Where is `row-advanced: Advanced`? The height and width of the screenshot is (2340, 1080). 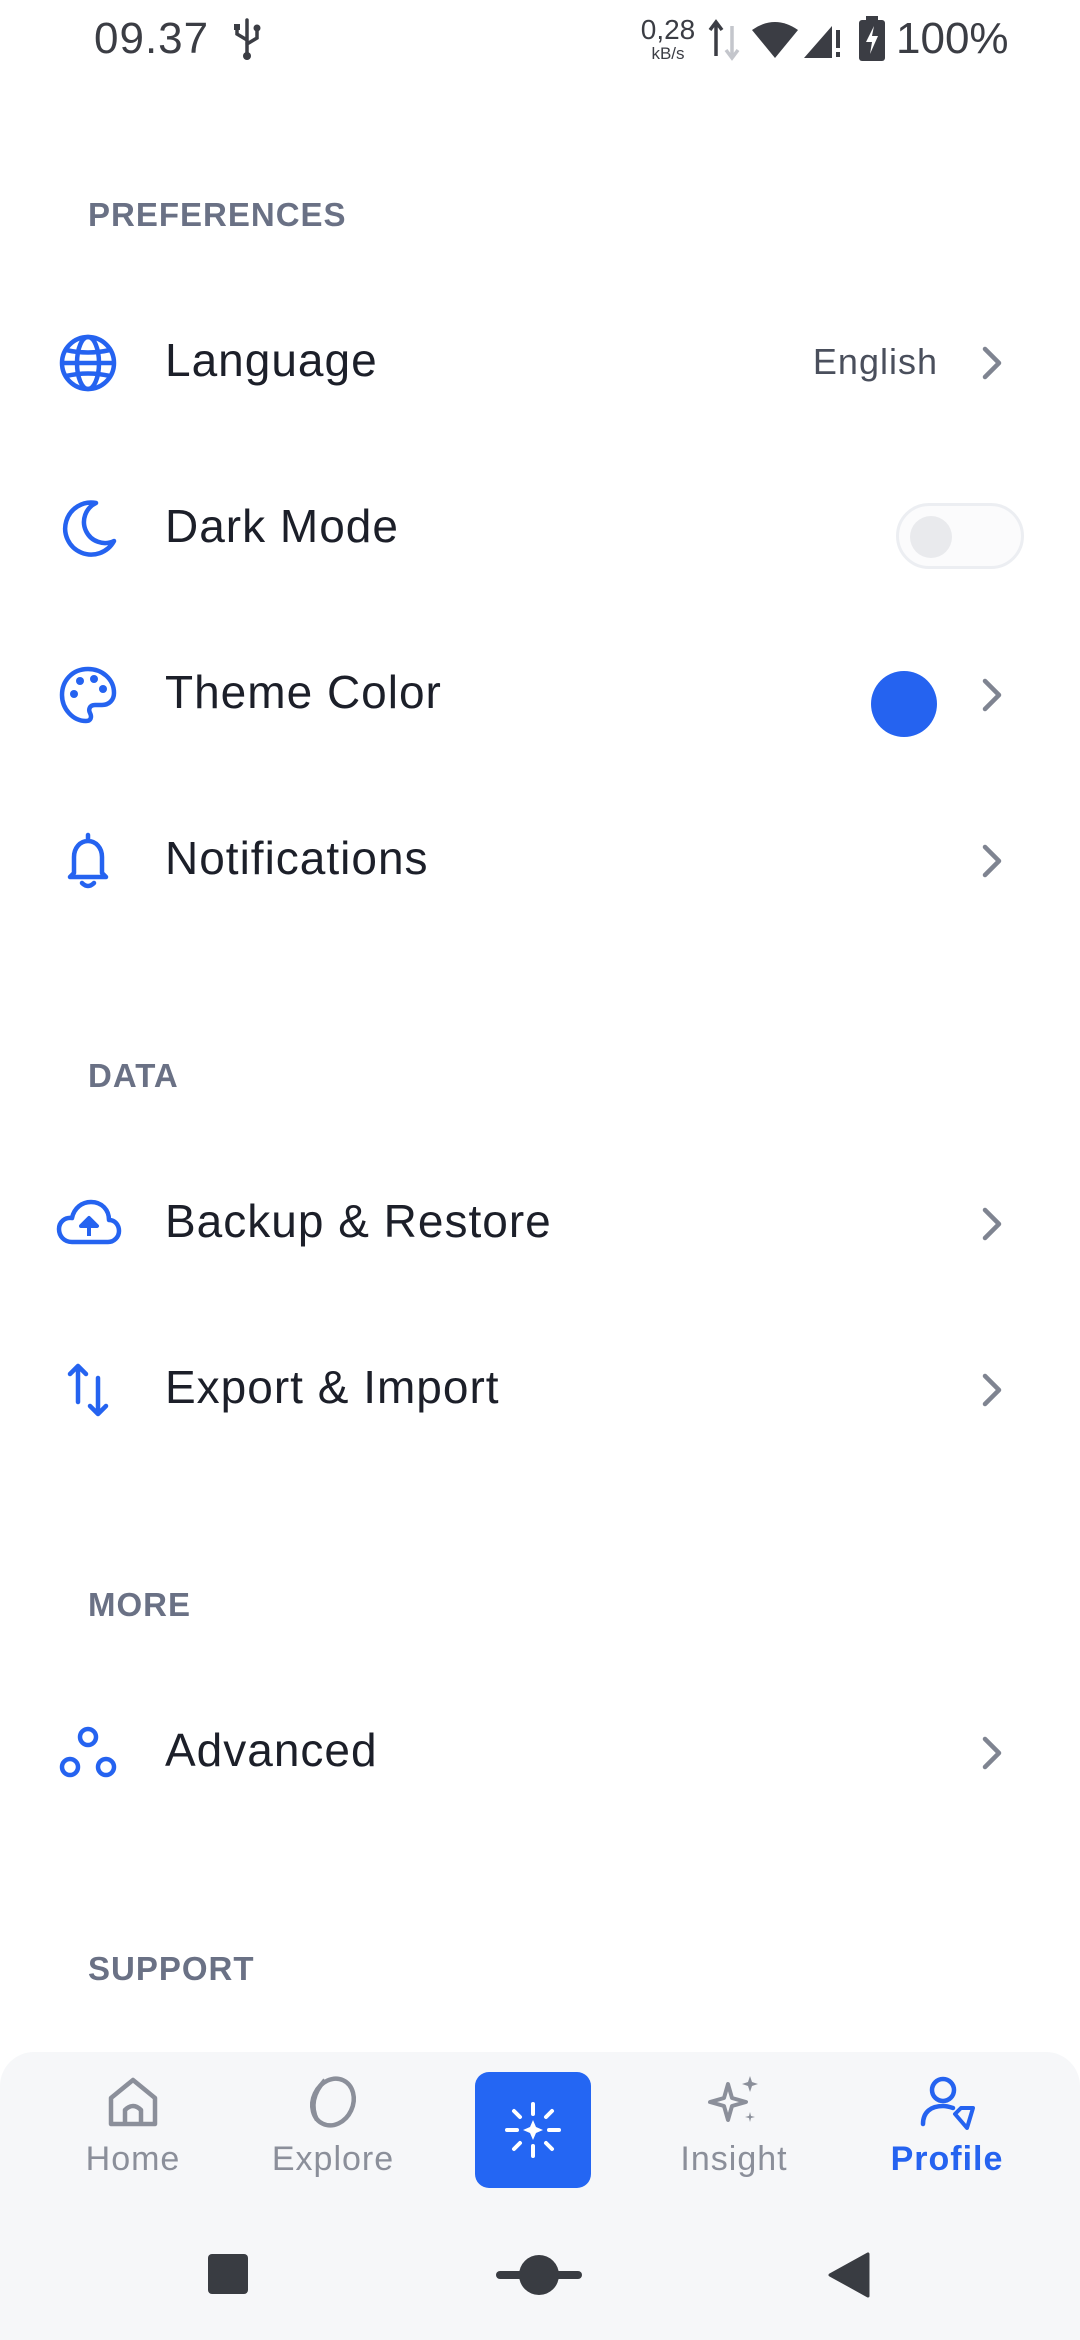
row-advanced: Advanced is located at coordinates (540, 1748).